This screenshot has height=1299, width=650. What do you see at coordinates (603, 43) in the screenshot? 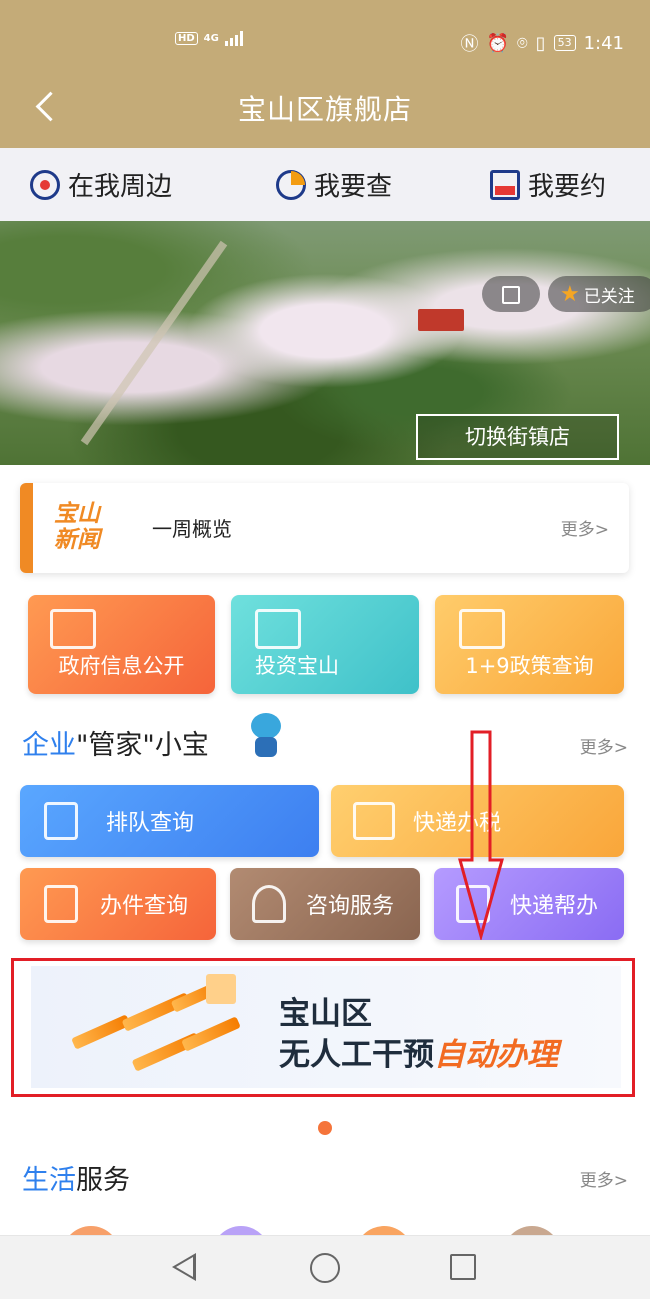
I see `clock: 1:41` at bounding box center [603, 43].